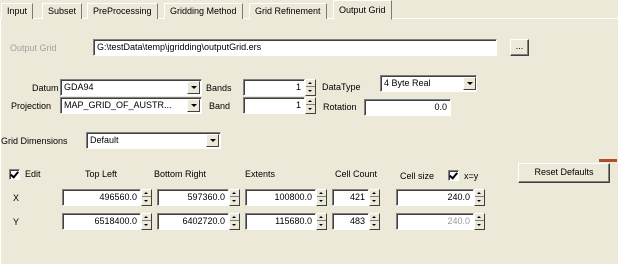 The height and width of the screenshot is (264, 618). Describe the element at coordinates (193, 105) in the screenshot. I see `projection-dropdown-chevron-icon` at that location.